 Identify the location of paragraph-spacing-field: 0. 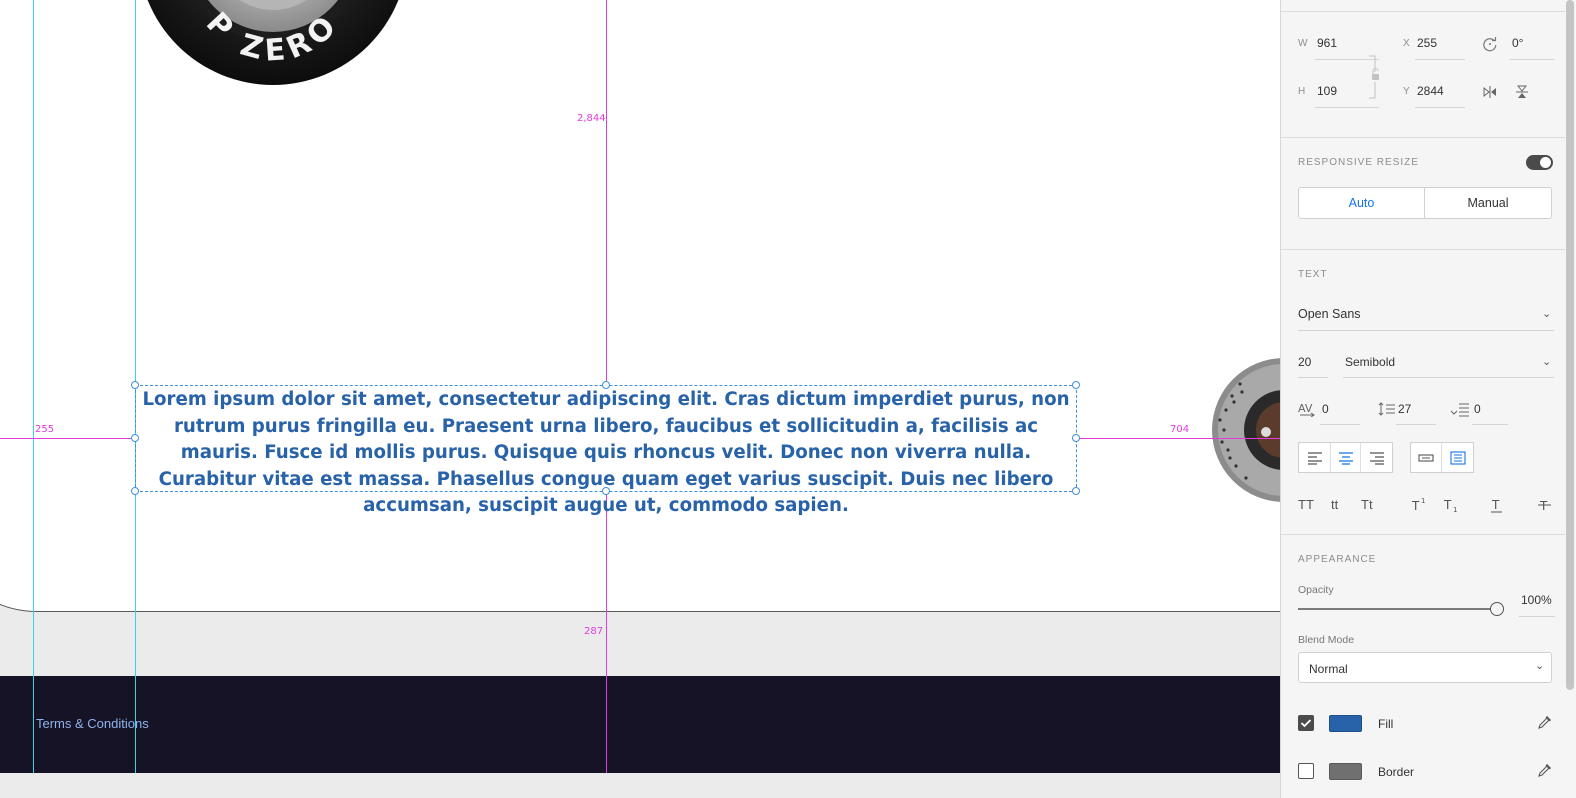
(1477, 409).